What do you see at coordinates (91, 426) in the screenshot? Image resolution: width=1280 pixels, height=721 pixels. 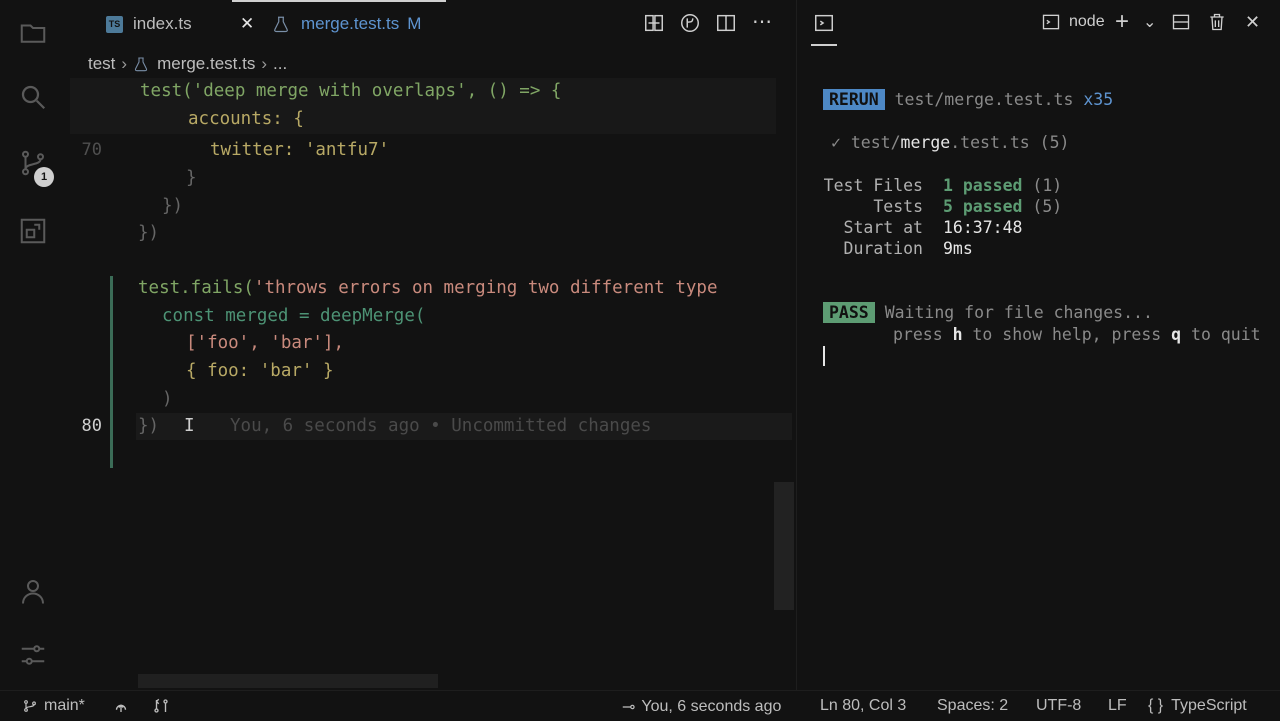 I see `line-number: 80` at bounding box center [91, 426].